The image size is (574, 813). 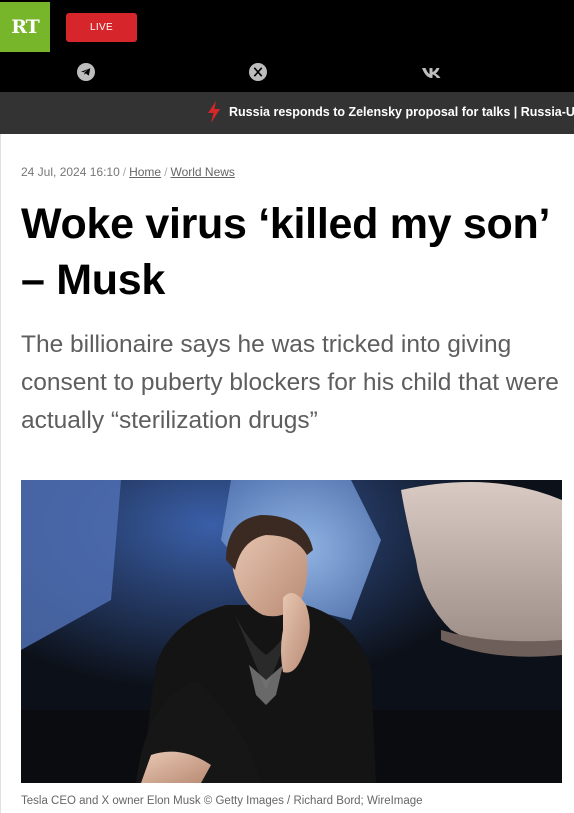 I want to click on article-date: 24 Jul, 2024 16:10, so click(x=70, y=172).